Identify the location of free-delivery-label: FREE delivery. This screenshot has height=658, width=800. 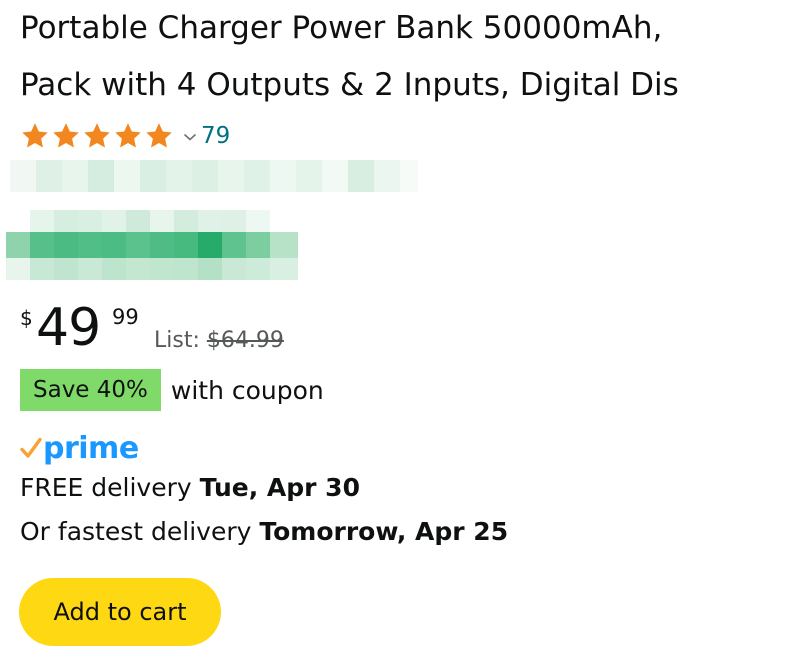
(106, 487).